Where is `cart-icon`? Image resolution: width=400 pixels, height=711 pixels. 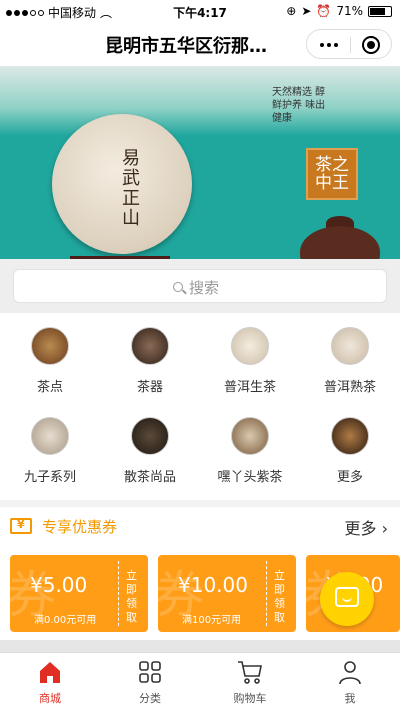
cart-icon is located at coordinates (250, 672).